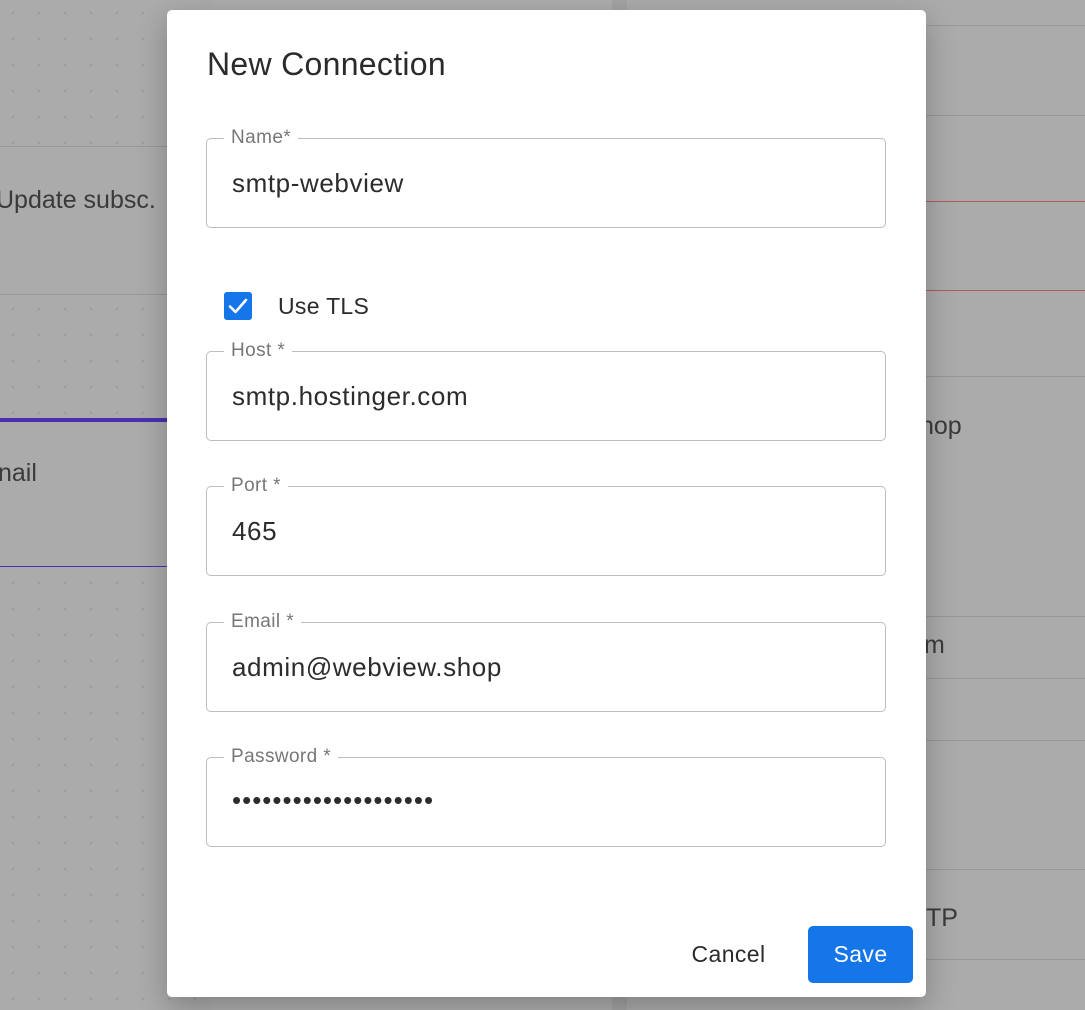 The width and height of the screenshot is (1085, 1010). I want to click on name-field: Name* smtp-webview, so click(546, 178).